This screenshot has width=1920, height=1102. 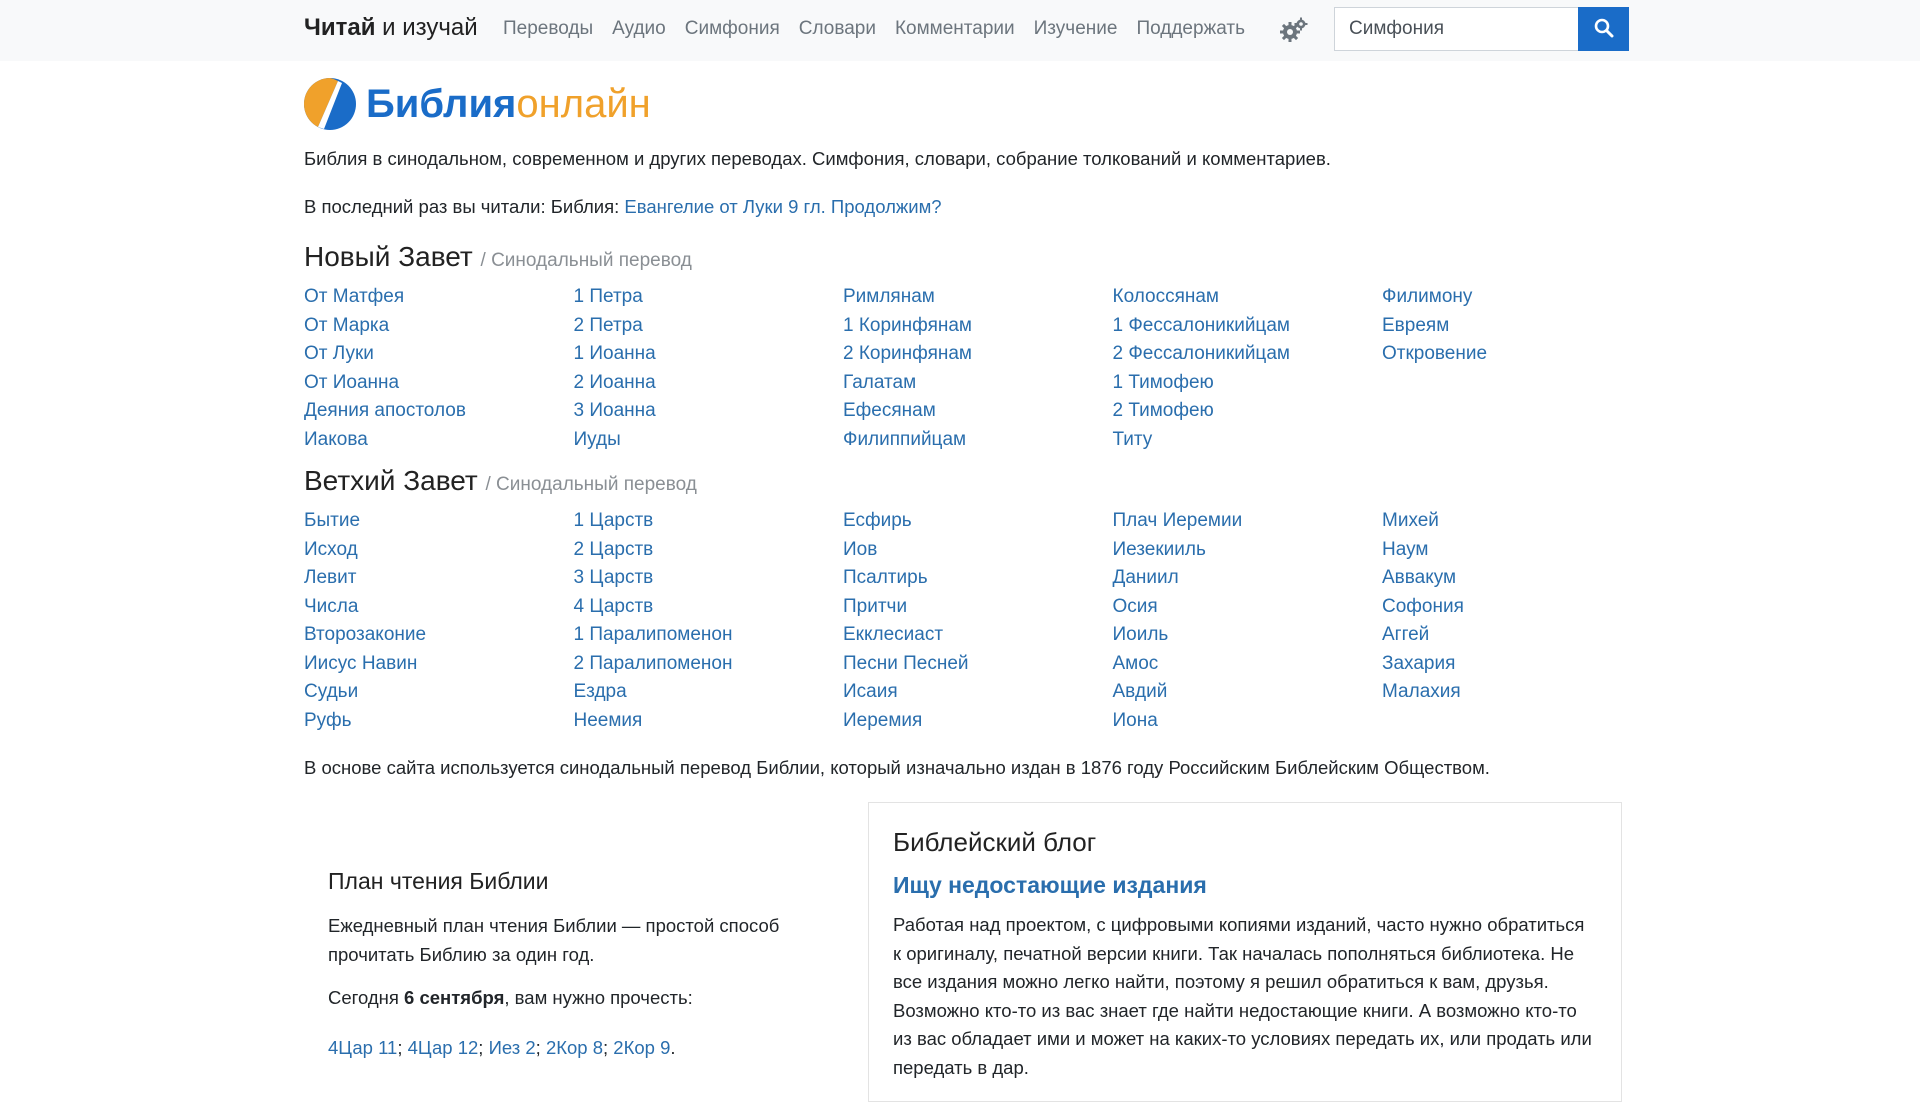 I want to click on book-link: Откровение, so click(x=1517, y=354).